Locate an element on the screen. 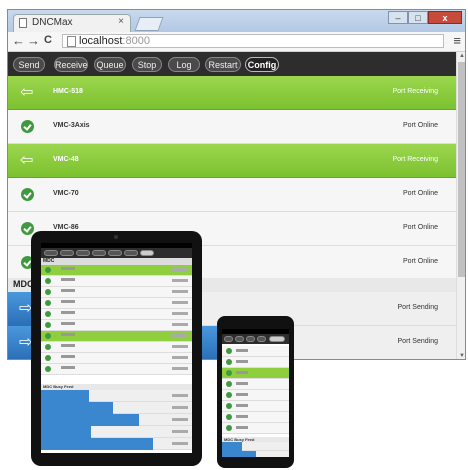  scroll-up-icon: ▲ is located at coordinates (462, 56).